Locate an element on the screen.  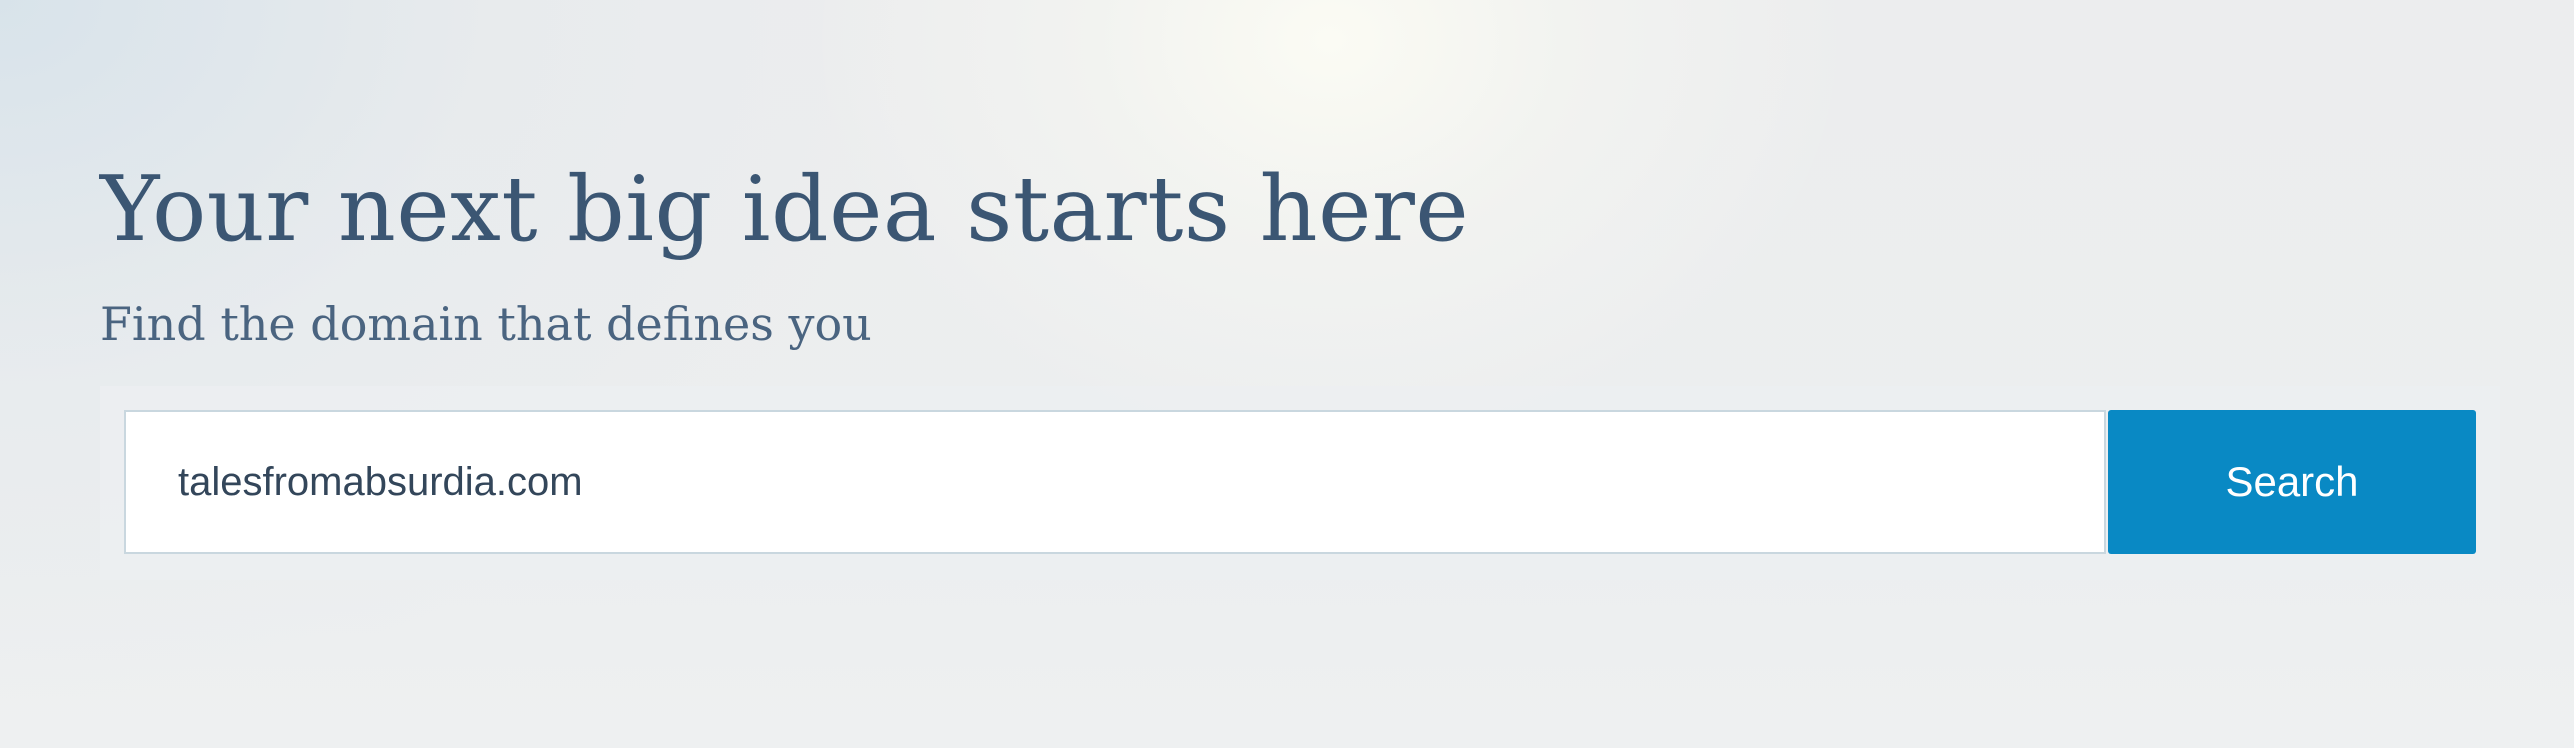
hero-headline: Your next big idea starts here is located at coordinates (785, 209).